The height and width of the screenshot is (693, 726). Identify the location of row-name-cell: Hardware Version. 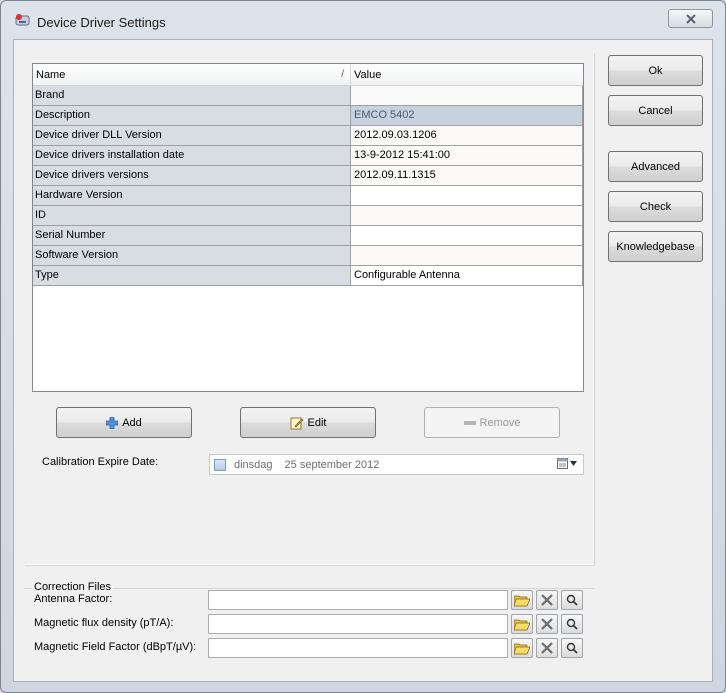
(192, 195).